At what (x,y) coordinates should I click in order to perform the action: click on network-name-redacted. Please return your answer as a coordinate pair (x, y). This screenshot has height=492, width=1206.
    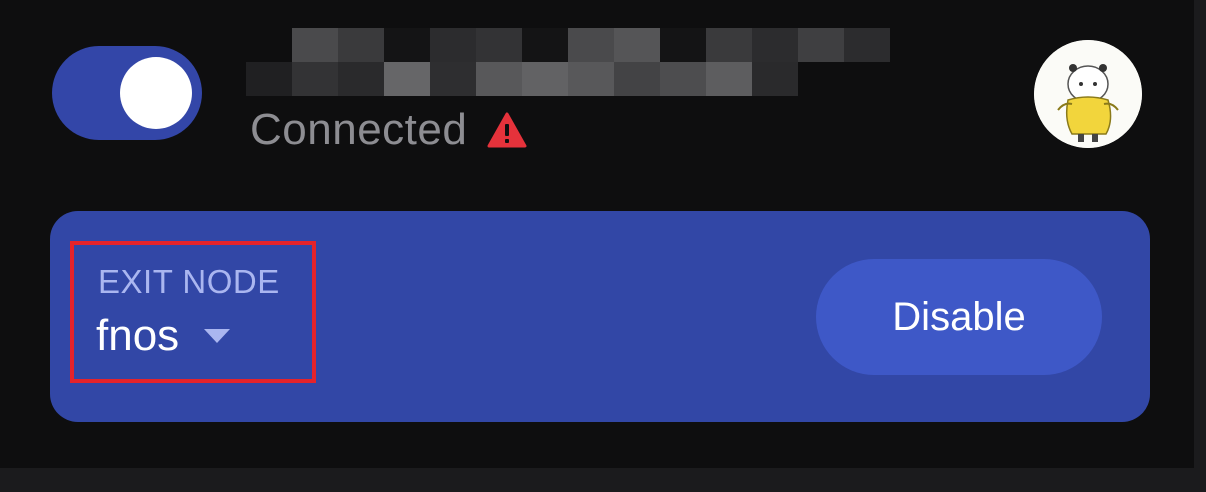
    Looking at the image, I should click on (568, 62).